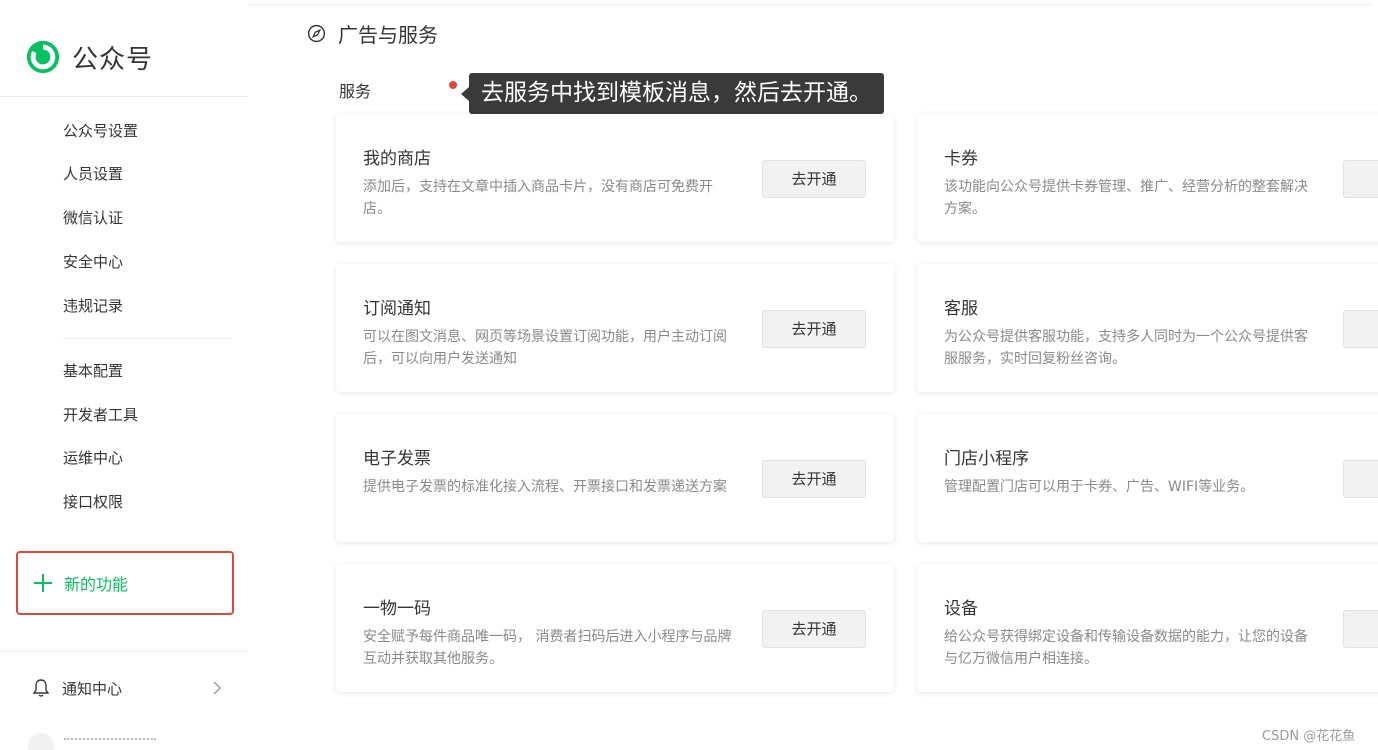  Describe the element at coordinates (43, 57) in the screenshot. I see `wechat-mp-logo-icon` at that location.